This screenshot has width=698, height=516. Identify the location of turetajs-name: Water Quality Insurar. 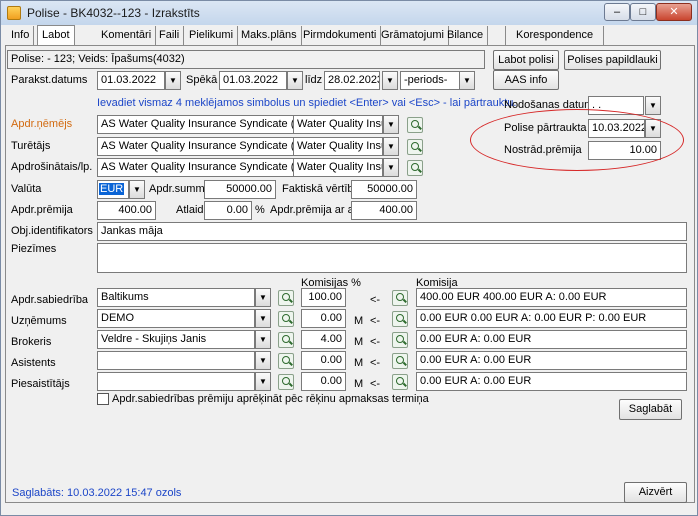
(338, 146).